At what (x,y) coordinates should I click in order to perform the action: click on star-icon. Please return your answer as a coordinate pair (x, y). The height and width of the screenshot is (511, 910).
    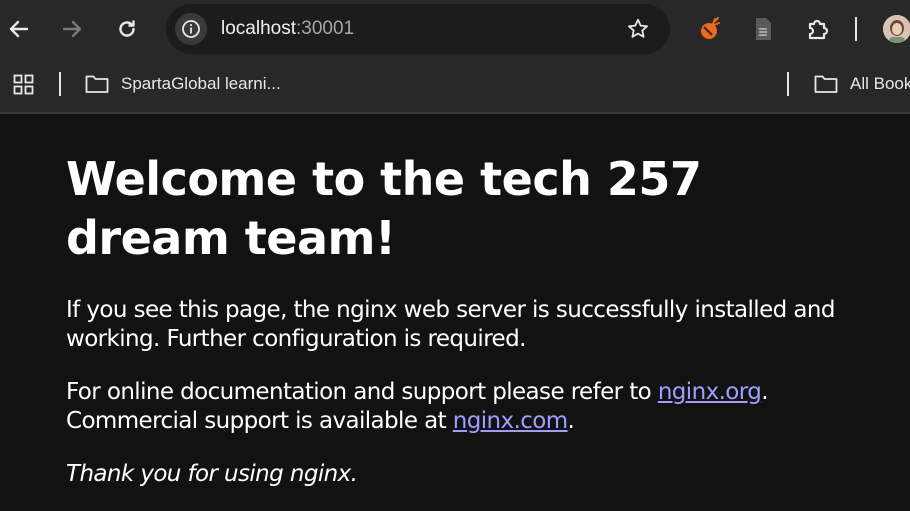
    Looking at the image, I should click on (638, 29).